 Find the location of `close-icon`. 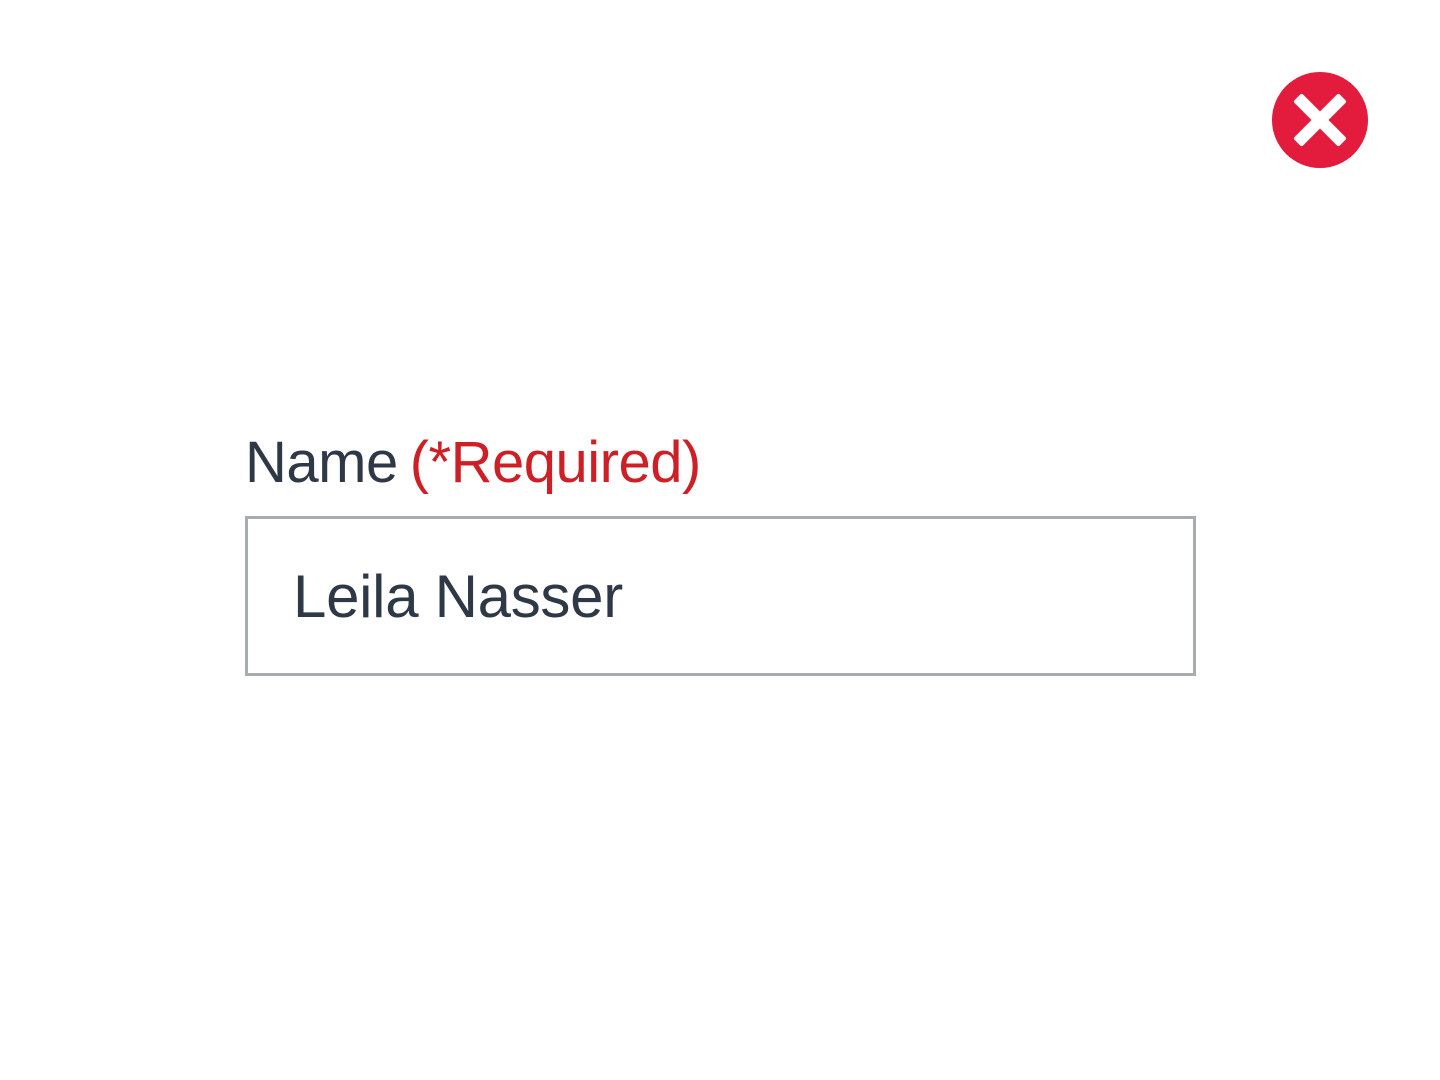

close-icon is located at coordinates (1320, 120).